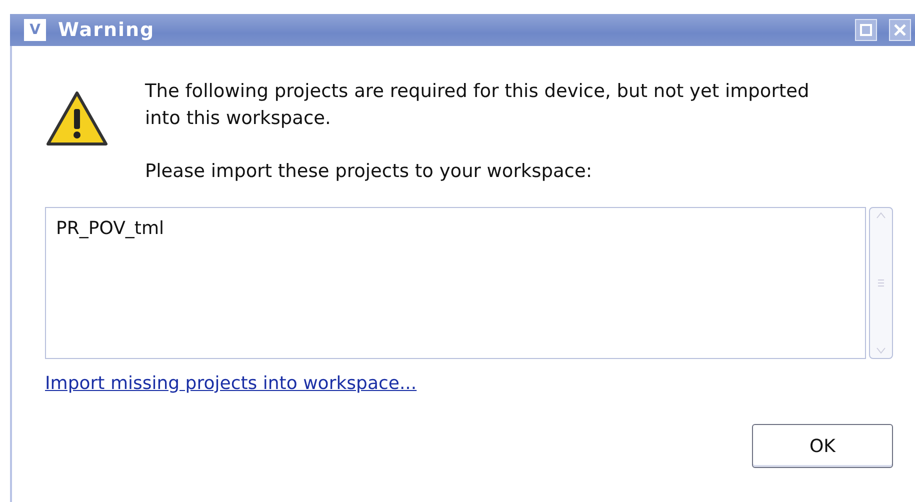  Describe the element at coordinates (107, 30) in the screenshot. I see `window-title: Warning` at that location.